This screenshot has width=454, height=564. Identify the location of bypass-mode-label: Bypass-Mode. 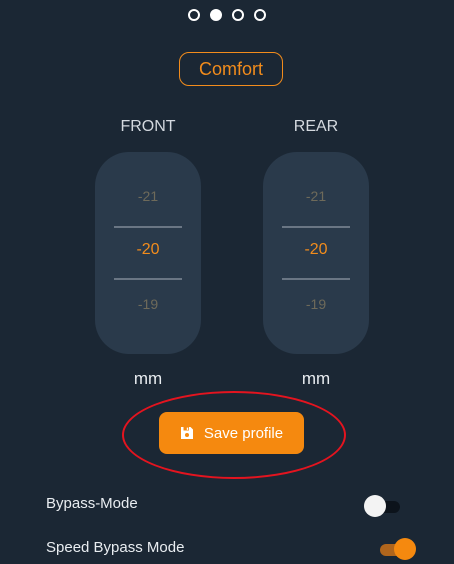
(92, 503).